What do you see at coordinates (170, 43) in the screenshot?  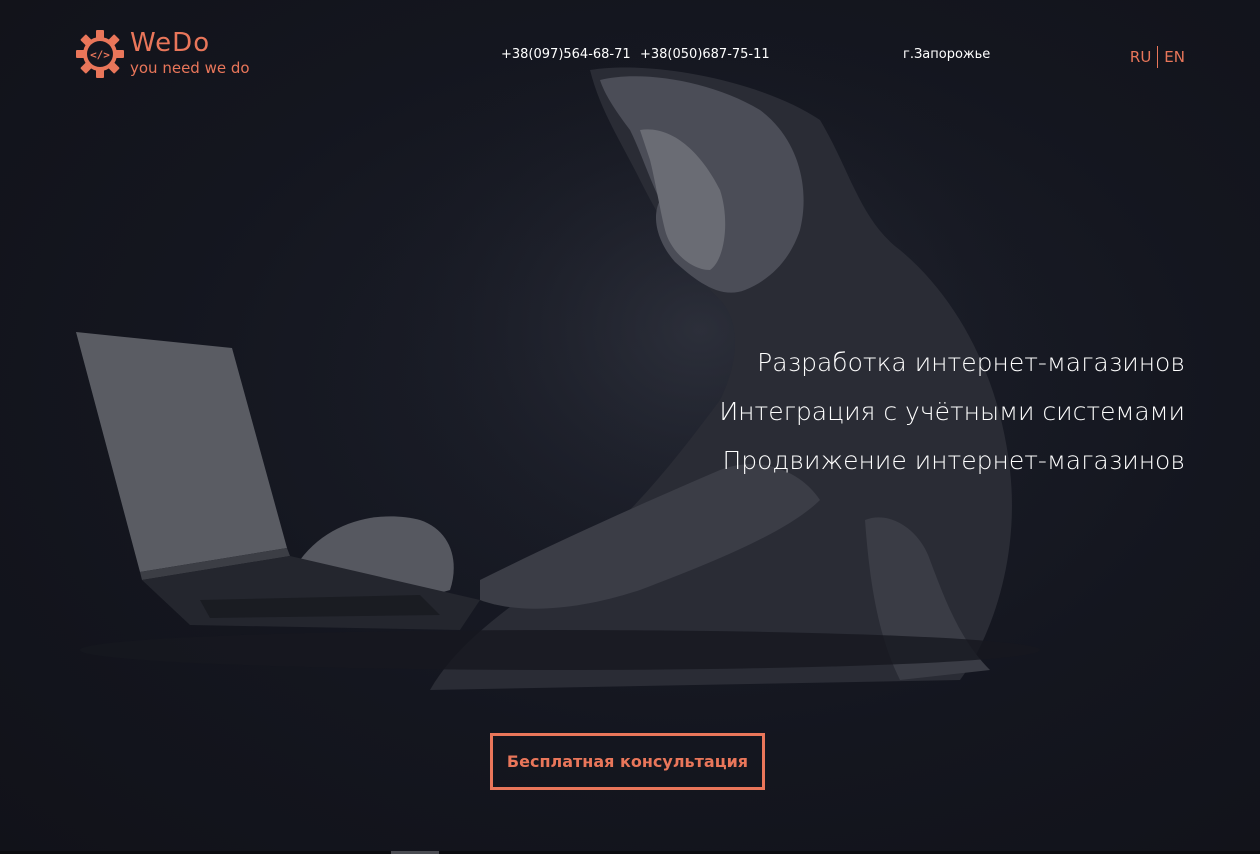 I see `logo-name: WeDo` at bounding box center [170, 43].